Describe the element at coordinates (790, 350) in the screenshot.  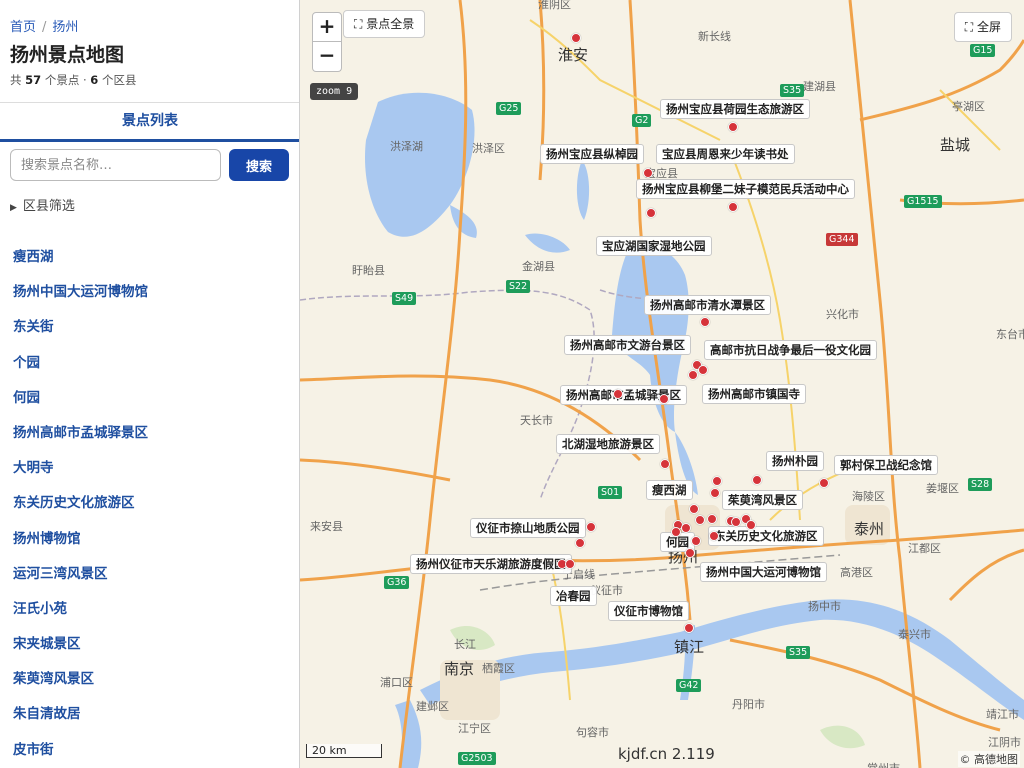
I see `map-spot-label: 高邮市抗日战争最后一役文化园` at that location.